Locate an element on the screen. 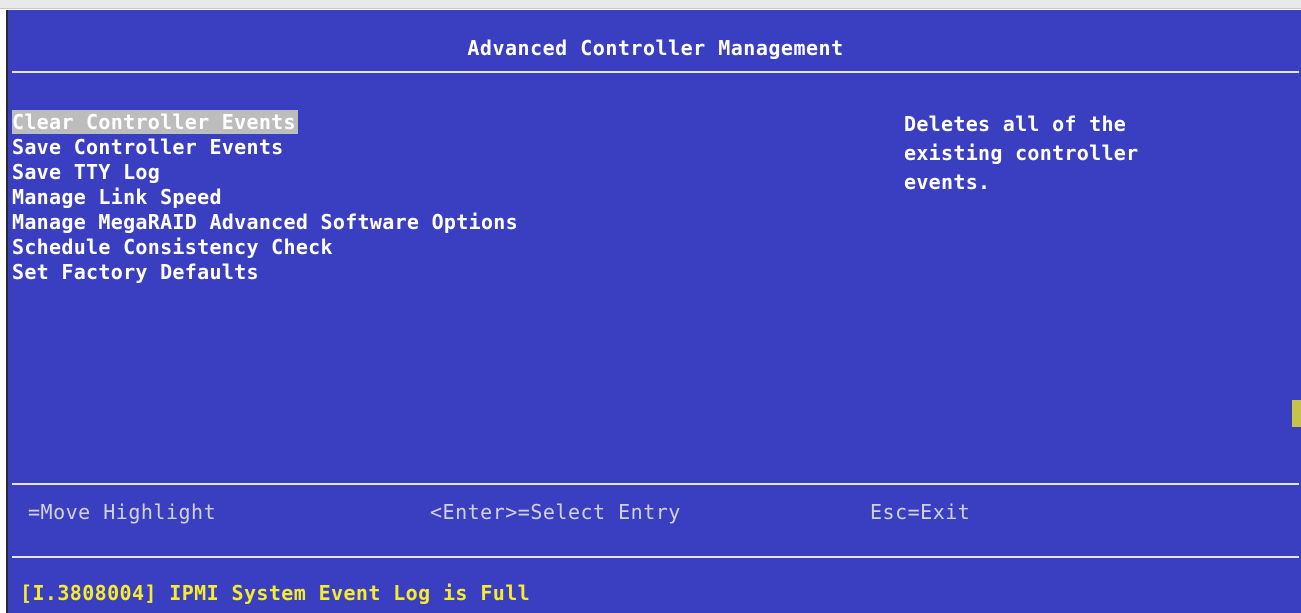 This screenshot has height=613, width=1301. menu-item-clear-controller-events: Clear Controller Events is located at coordinates (266, 122).